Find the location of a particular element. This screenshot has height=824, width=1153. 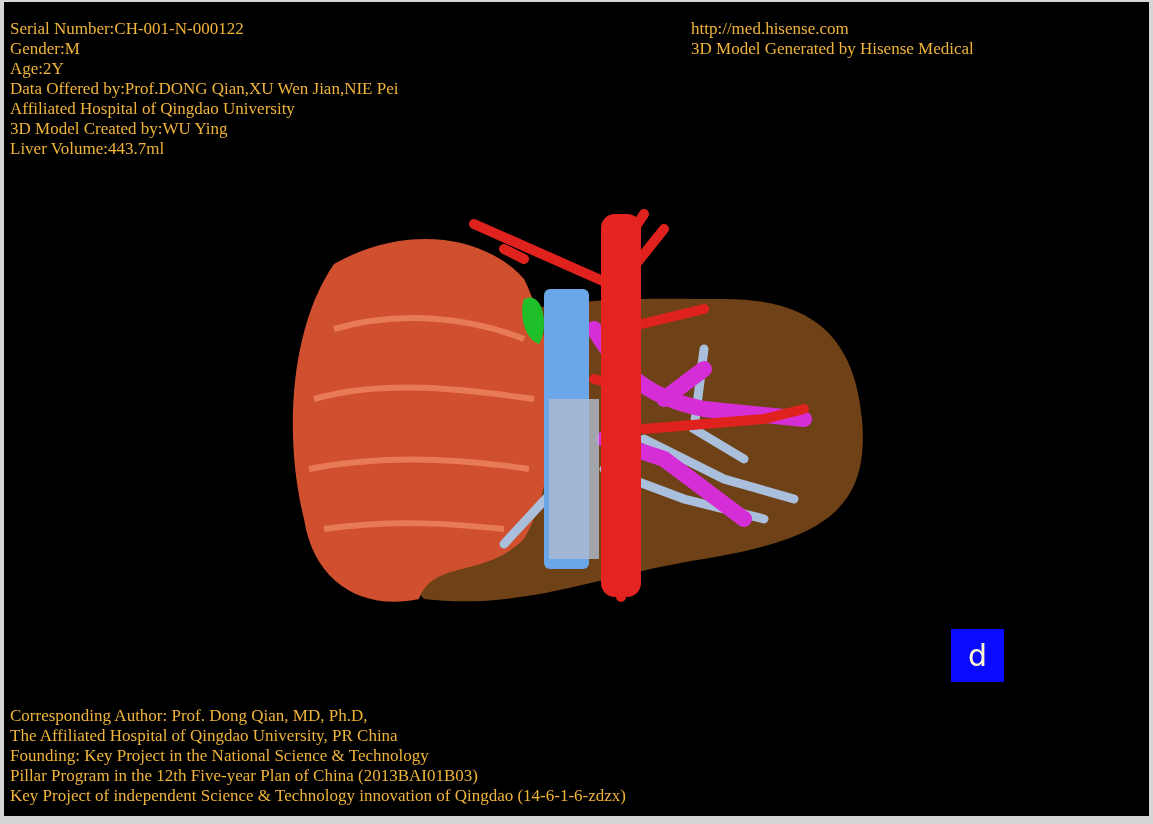

info-line: Serial Number:CH-001-N-000122 is located at coordinates (127, 29).